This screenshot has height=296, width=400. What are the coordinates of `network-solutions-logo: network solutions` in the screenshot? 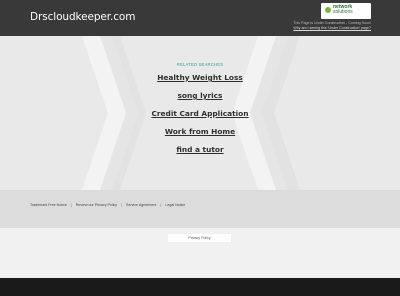 It's located at (346, 11).